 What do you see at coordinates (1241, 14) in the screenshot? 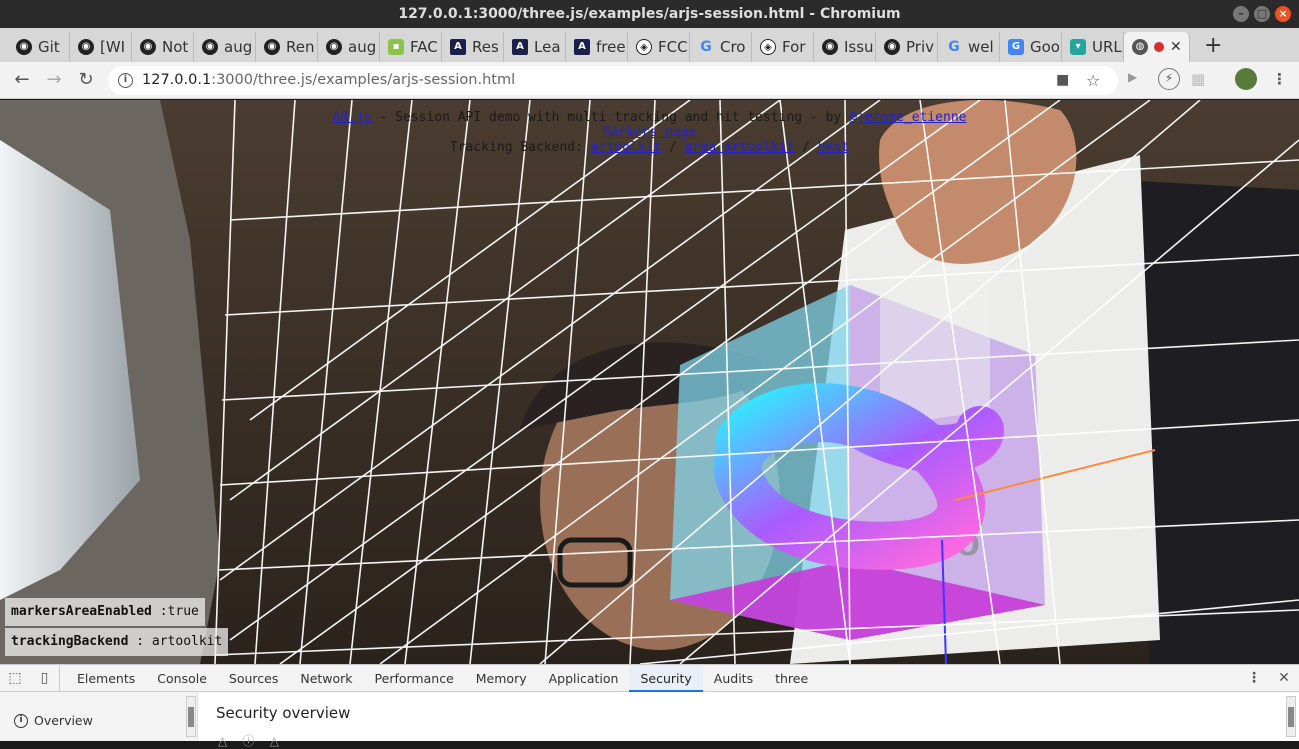
I see `minimize-button: –` at bounding box center [1241, 14].